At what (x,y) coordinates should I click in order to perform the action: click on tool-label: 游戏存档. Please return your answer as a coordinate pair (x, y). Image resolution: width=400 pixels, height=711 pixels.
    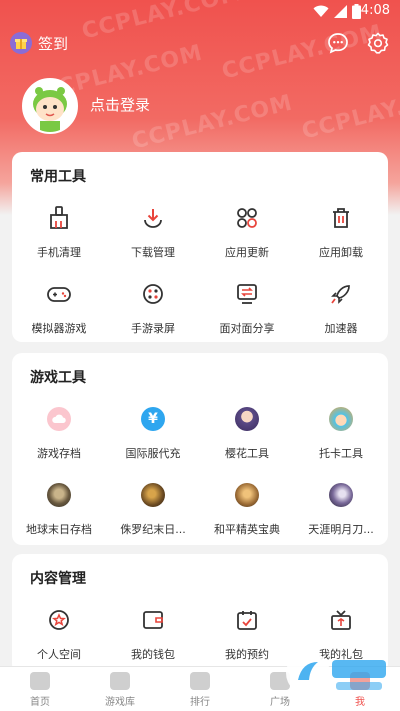
    Looking at the image, I should click on (59, 453).